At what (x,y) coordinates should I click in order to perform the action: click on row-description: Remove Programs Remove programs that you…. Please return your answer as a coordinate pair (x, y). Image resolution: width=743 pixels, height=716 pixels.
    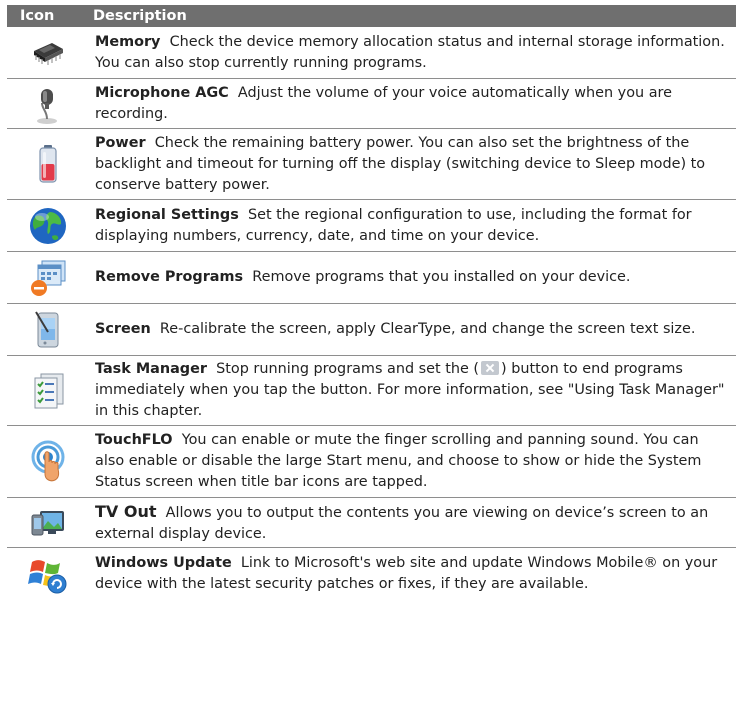
    Looking at the image, I should click on (362, 277).